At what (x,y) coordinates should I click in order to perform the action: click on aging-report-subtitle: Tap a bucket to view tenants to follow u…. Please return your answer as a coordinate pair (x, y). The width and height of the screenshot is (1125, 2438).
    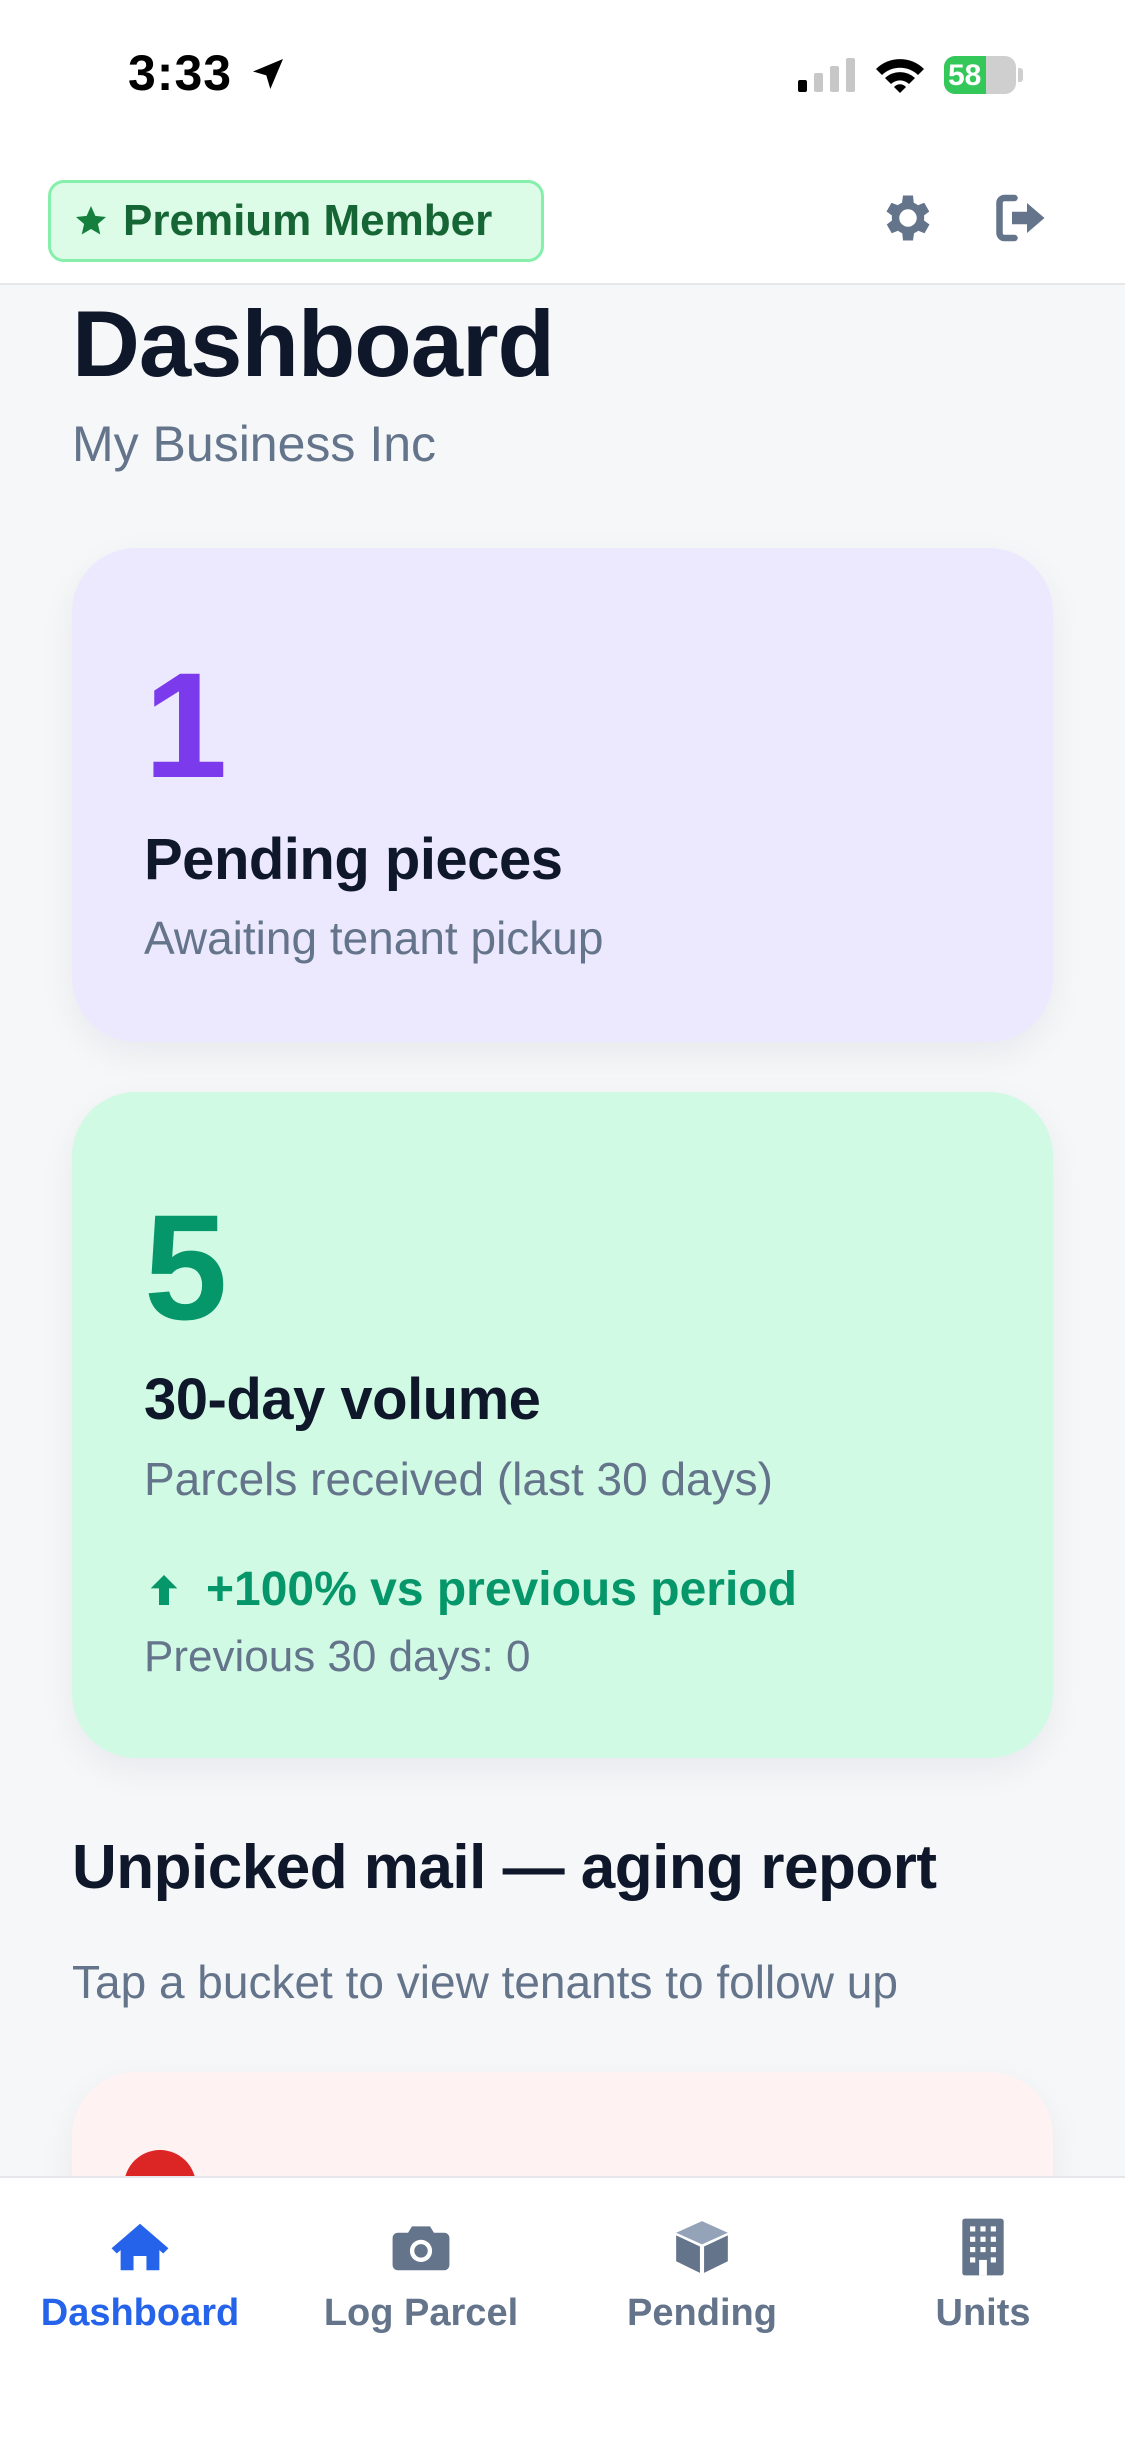
    Looking at the image, I should click on (485, 1982).